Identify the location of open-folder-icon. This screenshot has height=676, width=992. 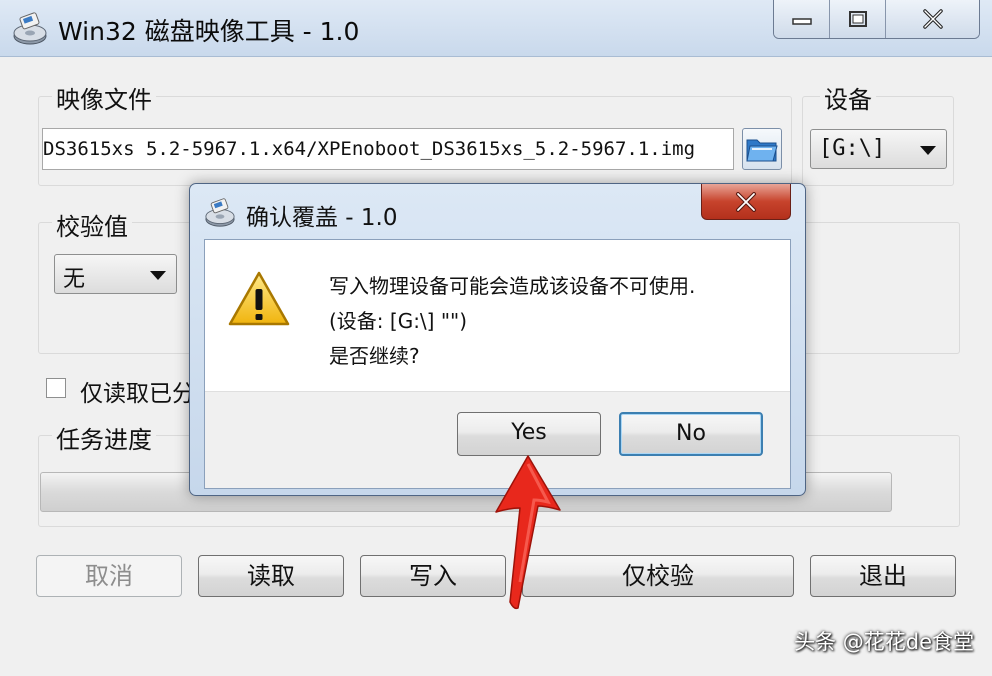
(762, 150).